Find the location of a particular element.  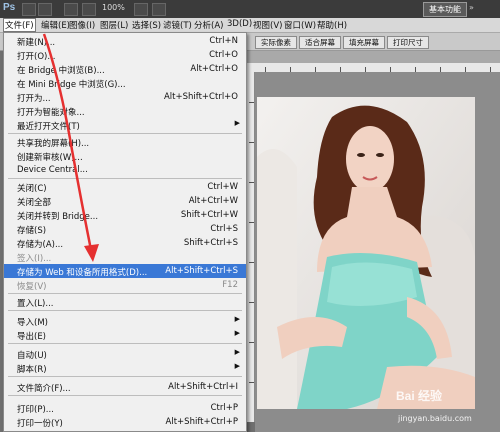

watermark-logo: Bai 经验 is located at coordinates (419, 396).